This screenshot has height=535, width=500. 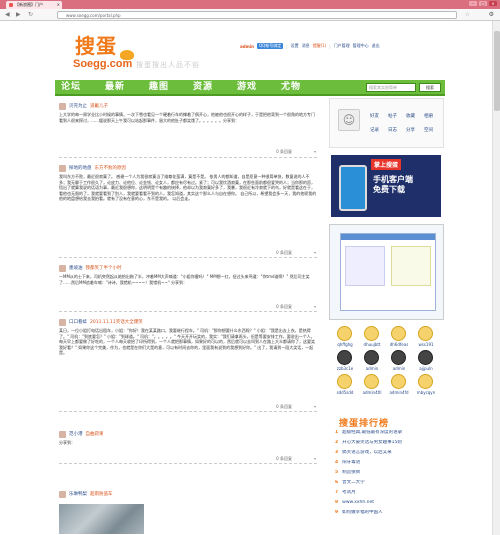 What do you see at coordinates (491, 14) in the screenshot?
I see `browser-menu-icon: ⚙` at bounding box center [491, 14].